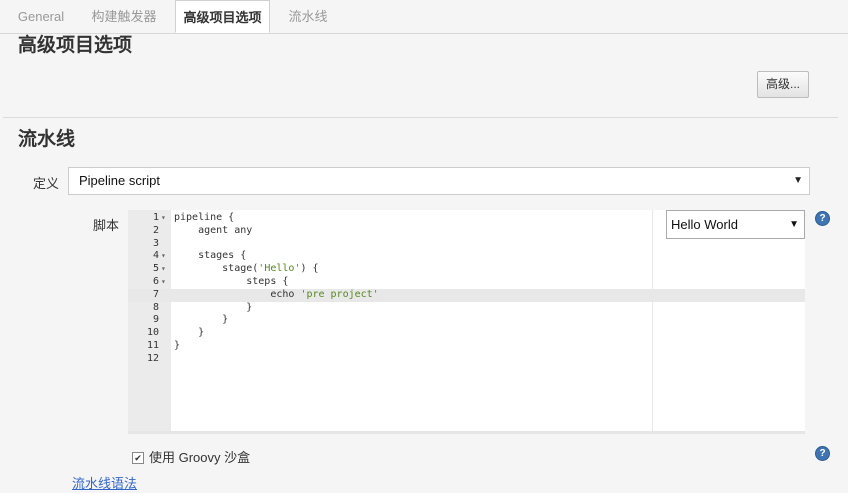 The width and height of the screenshot is (848, 493). I want to click on line-number: 7, so click(155, 294).